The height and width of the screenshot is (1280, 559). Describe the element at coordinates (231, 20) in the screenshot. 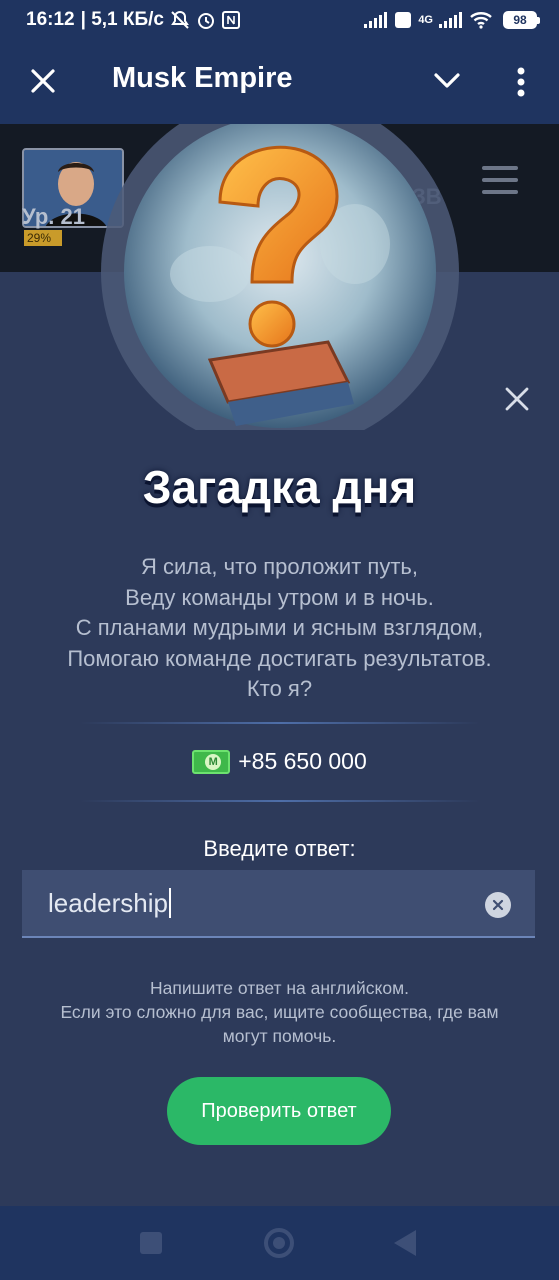

I see `nfc-icon` at that location.